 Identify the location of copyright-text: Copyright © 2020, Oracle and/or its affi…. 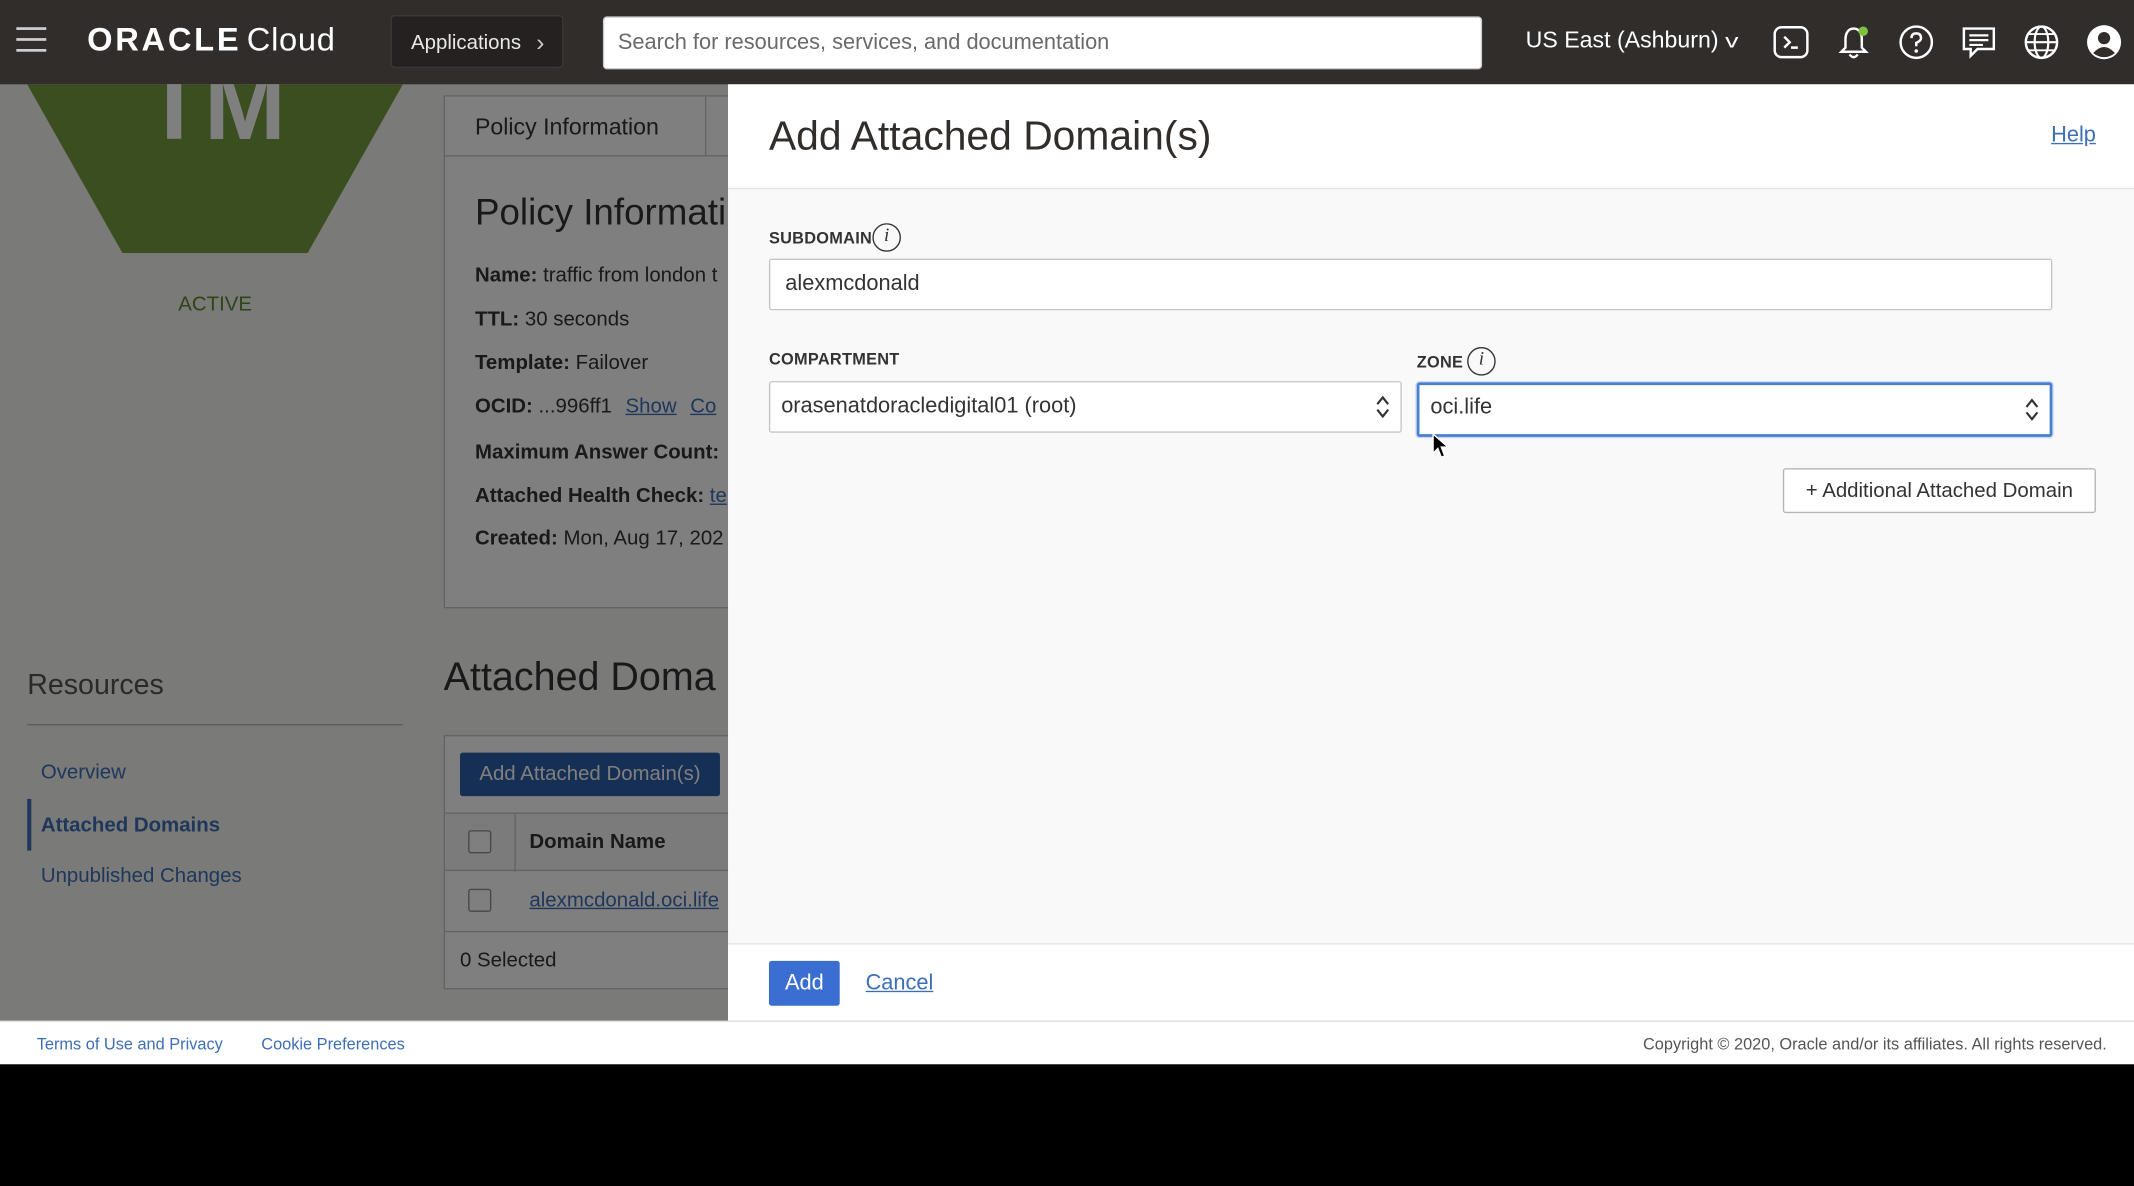
(1874, 1044).